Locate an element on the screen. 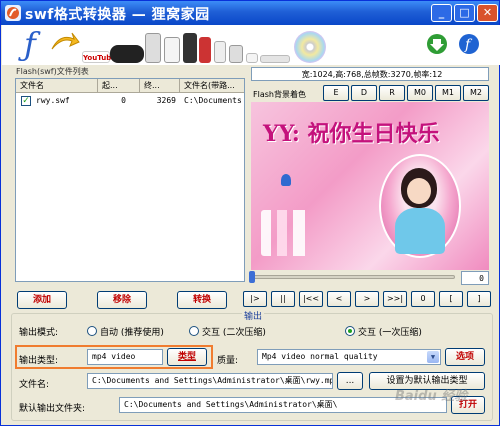 This screenshot has height=426, width=500. mode-double-radio is located at coordinates (194, 331).